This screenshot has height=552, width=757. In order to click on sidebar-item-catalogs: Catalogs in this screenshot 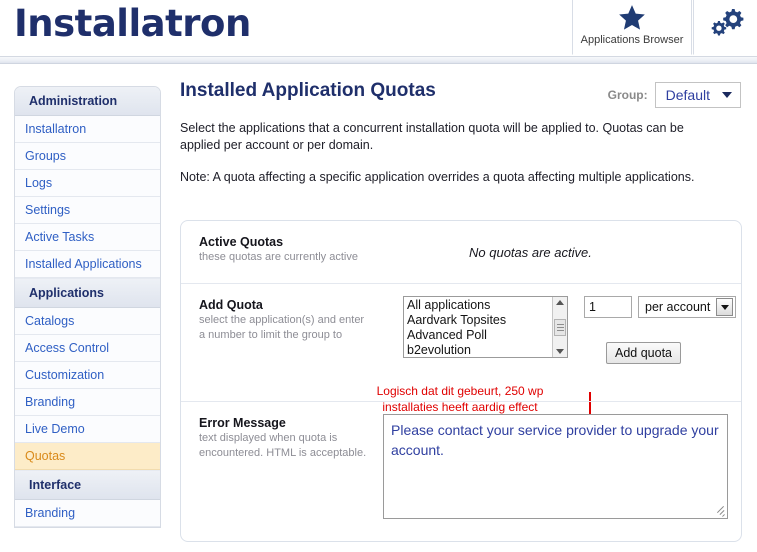, I will do `click(87, 321)`.